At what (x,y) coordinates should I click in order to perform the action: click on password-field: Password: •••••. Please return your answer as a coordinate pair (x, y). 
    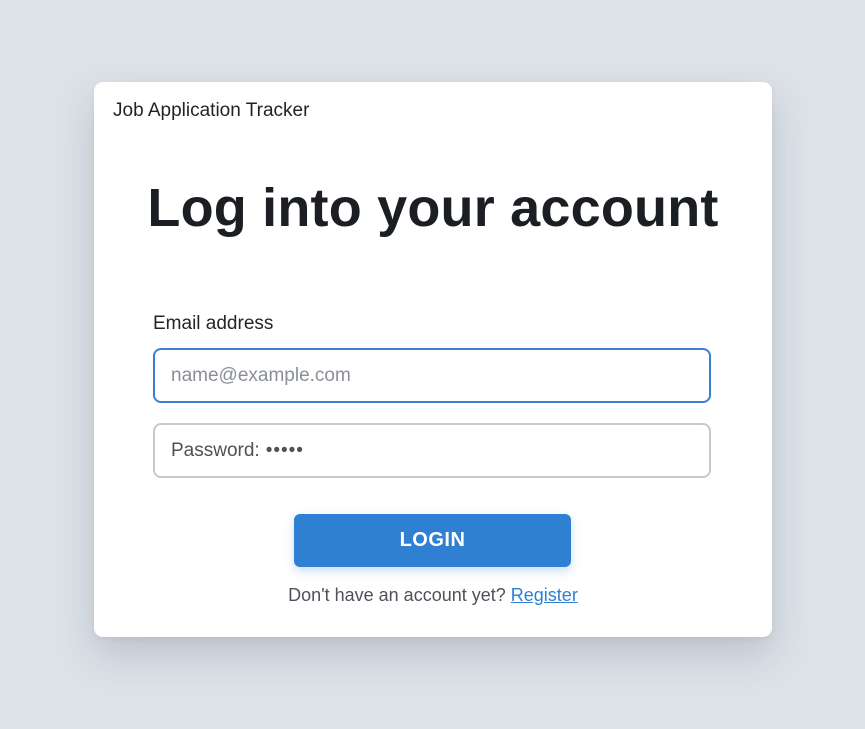
    Looking at the image, I should click on (432, 450).